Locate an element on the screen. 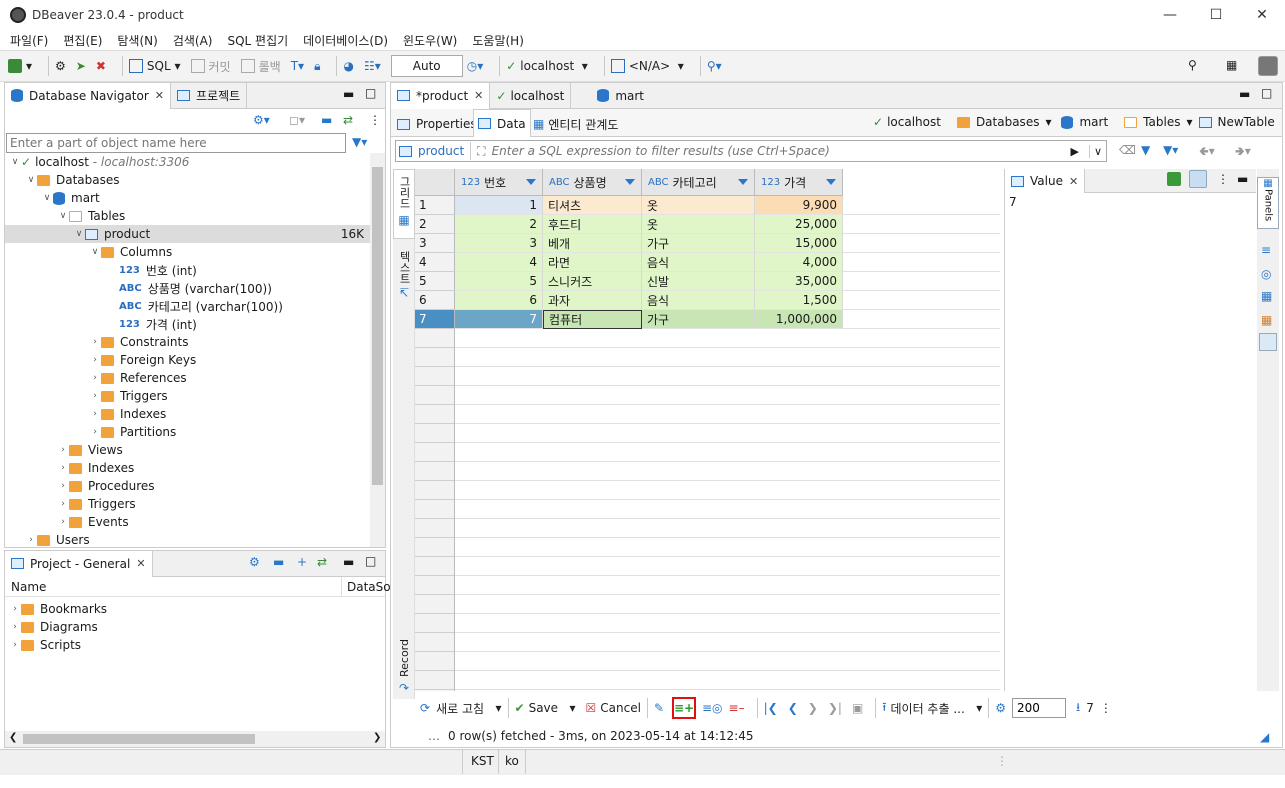 Image resolution: width=1285 pixels, height=788 pixels. dashboard-icon: ◕ is located at coordinates (348, 66).